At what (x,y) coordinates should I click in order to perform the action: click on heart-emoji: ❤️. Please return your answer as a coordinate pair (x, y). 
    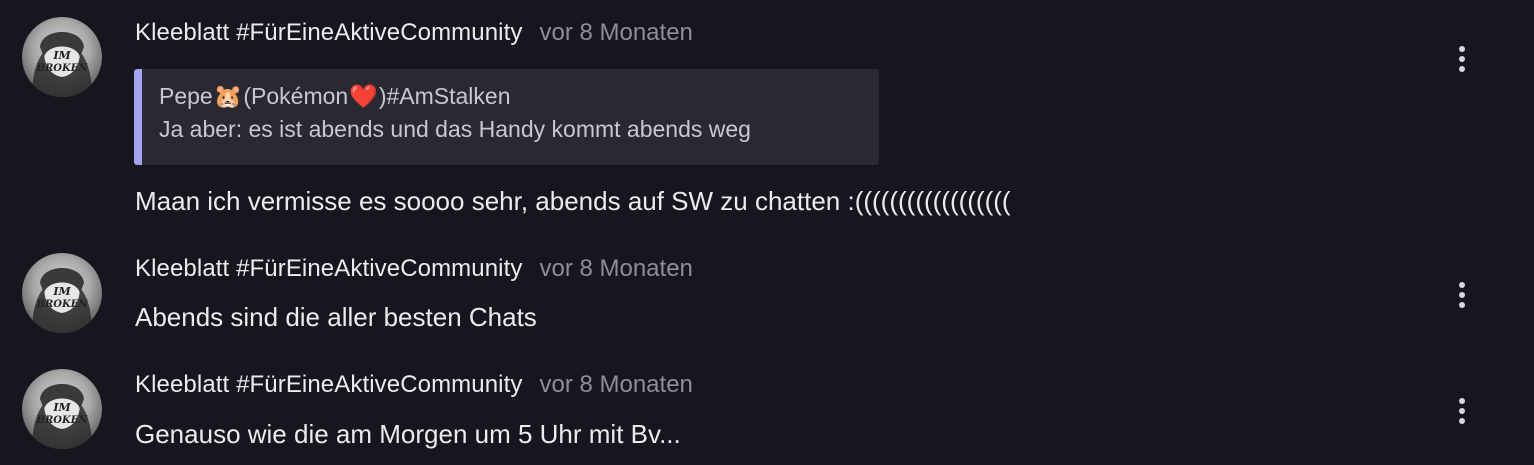
    Looking at the image, I should click on (363, 95).